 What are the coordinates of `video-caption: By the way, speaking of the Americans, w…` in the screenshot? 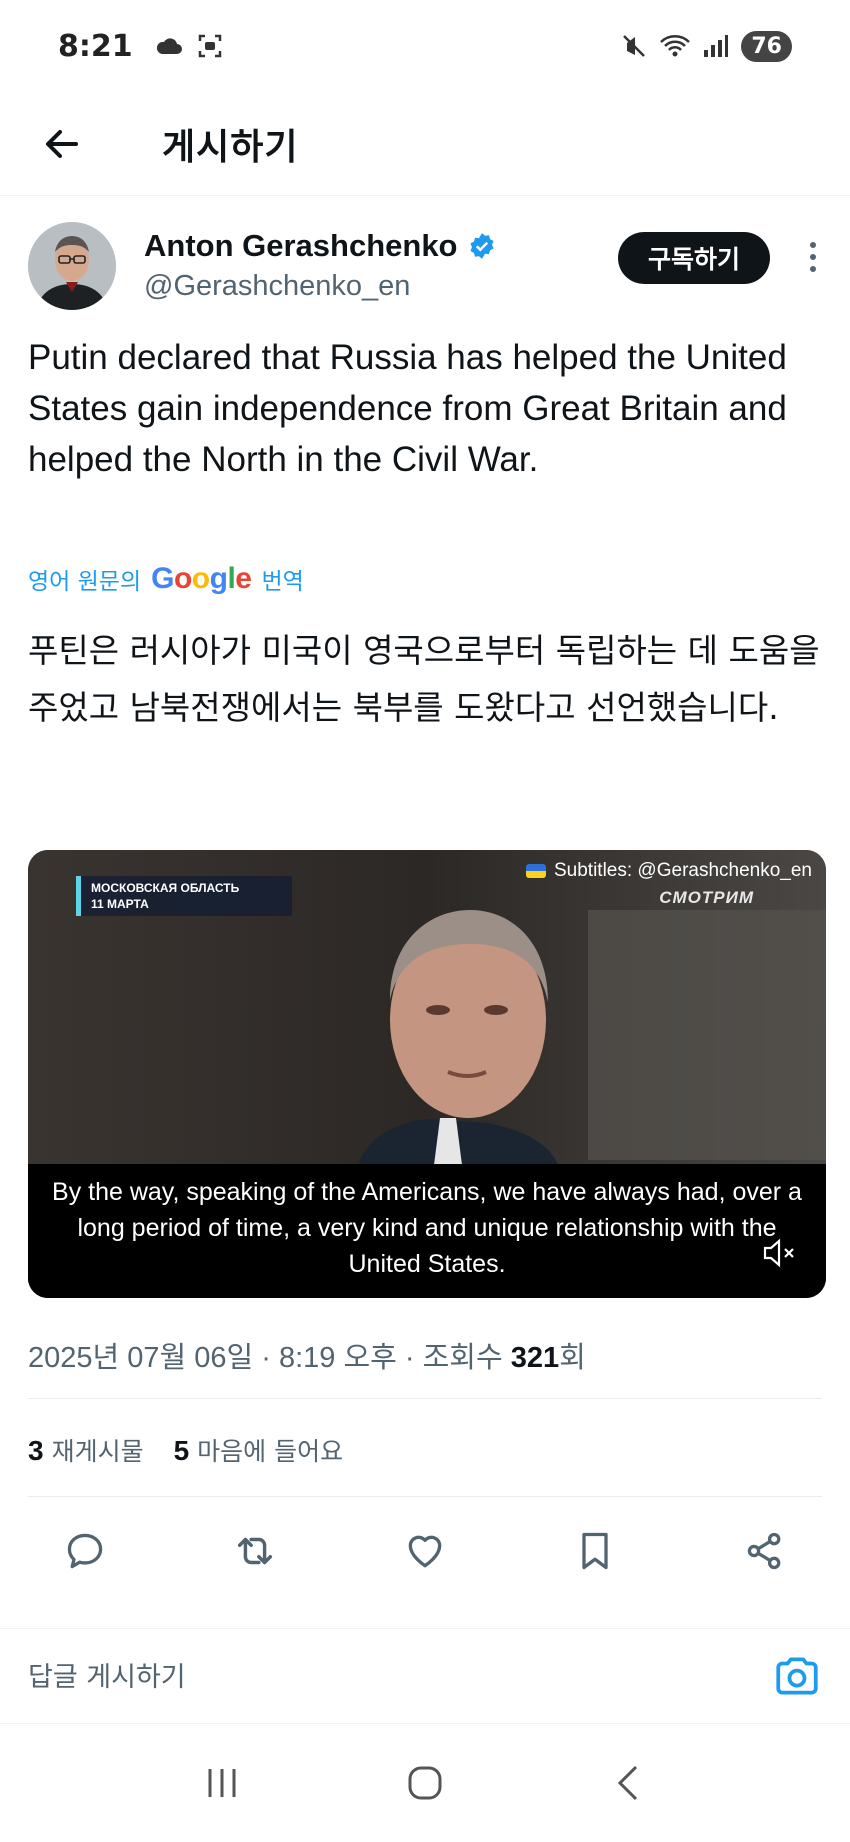 It's located at (427, 1228).